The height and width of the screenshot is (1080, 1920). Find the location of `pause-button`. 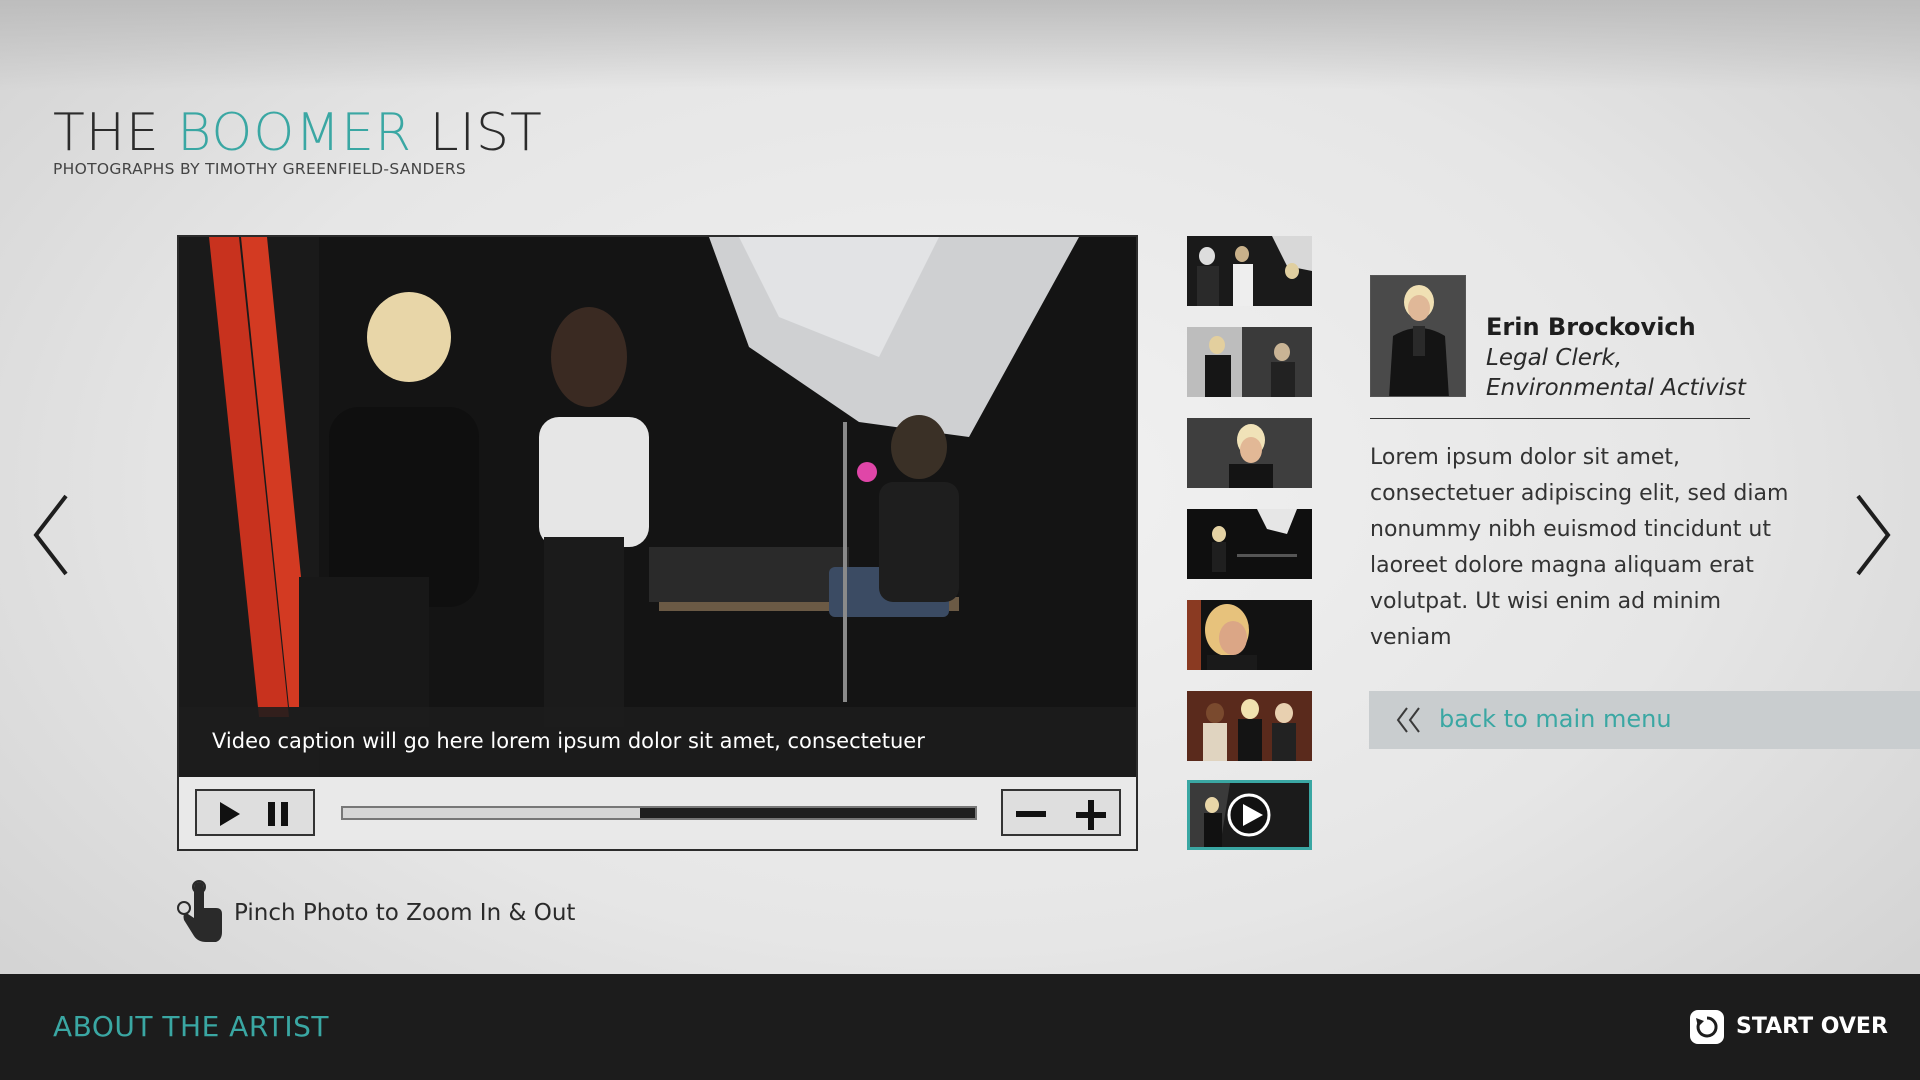

pause-button is located at coordinates (278, 814).